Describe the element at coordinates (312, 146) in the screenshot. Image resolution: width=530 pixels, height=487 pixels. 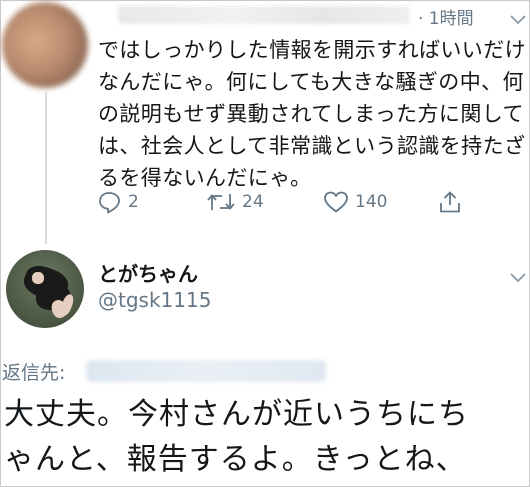
I see `tweet-text-line: は、社会人として非常識という認識を持たざ` at that location.